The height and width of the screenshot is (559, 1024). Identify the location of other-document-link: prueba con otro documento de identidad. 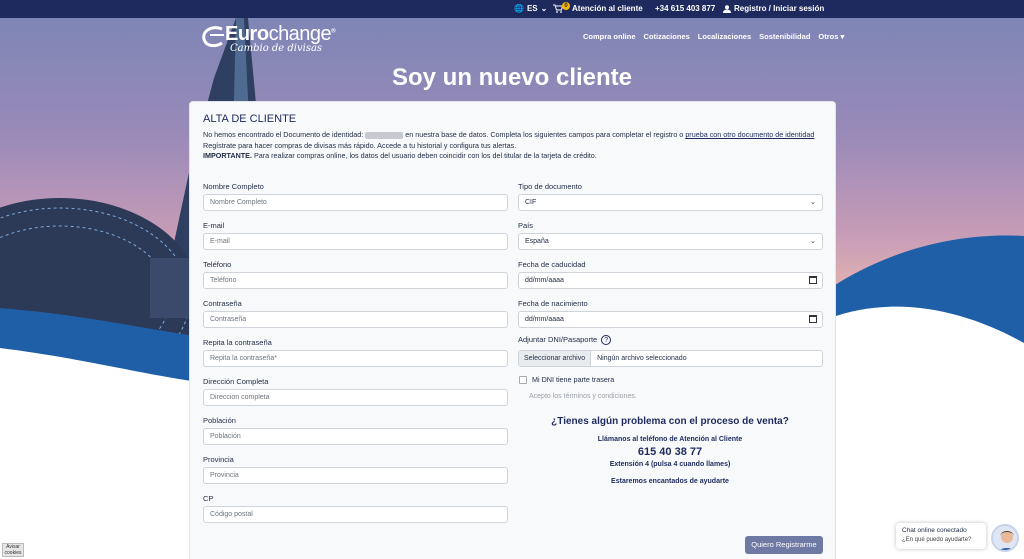
(749, 134).